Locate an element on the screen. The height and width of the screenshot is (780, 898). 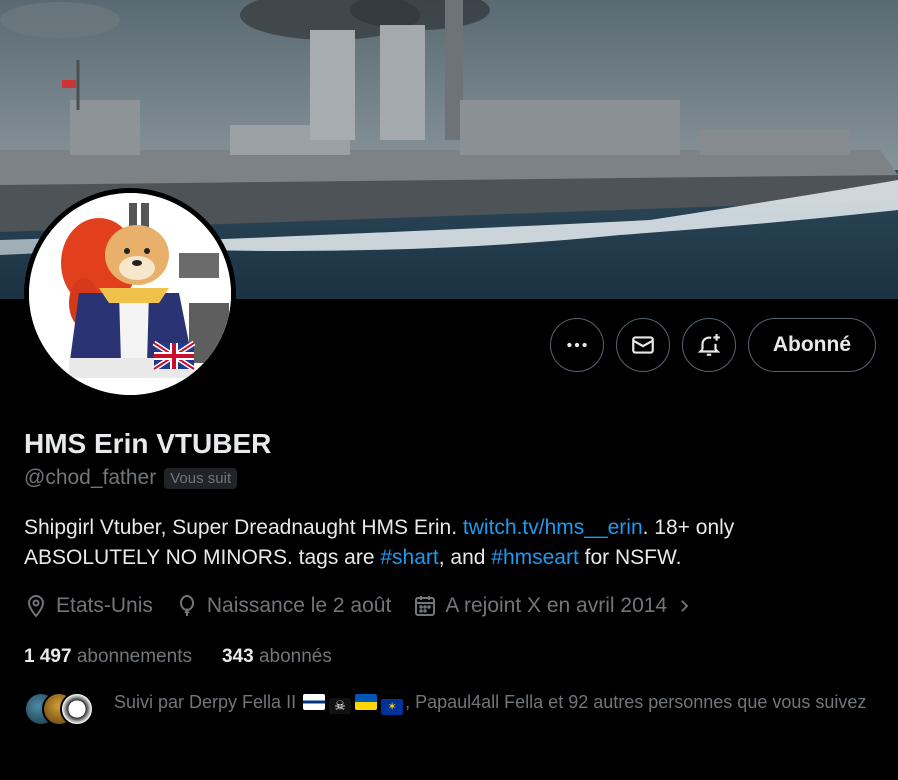
notifications-button is located at coordinates (708, 345).